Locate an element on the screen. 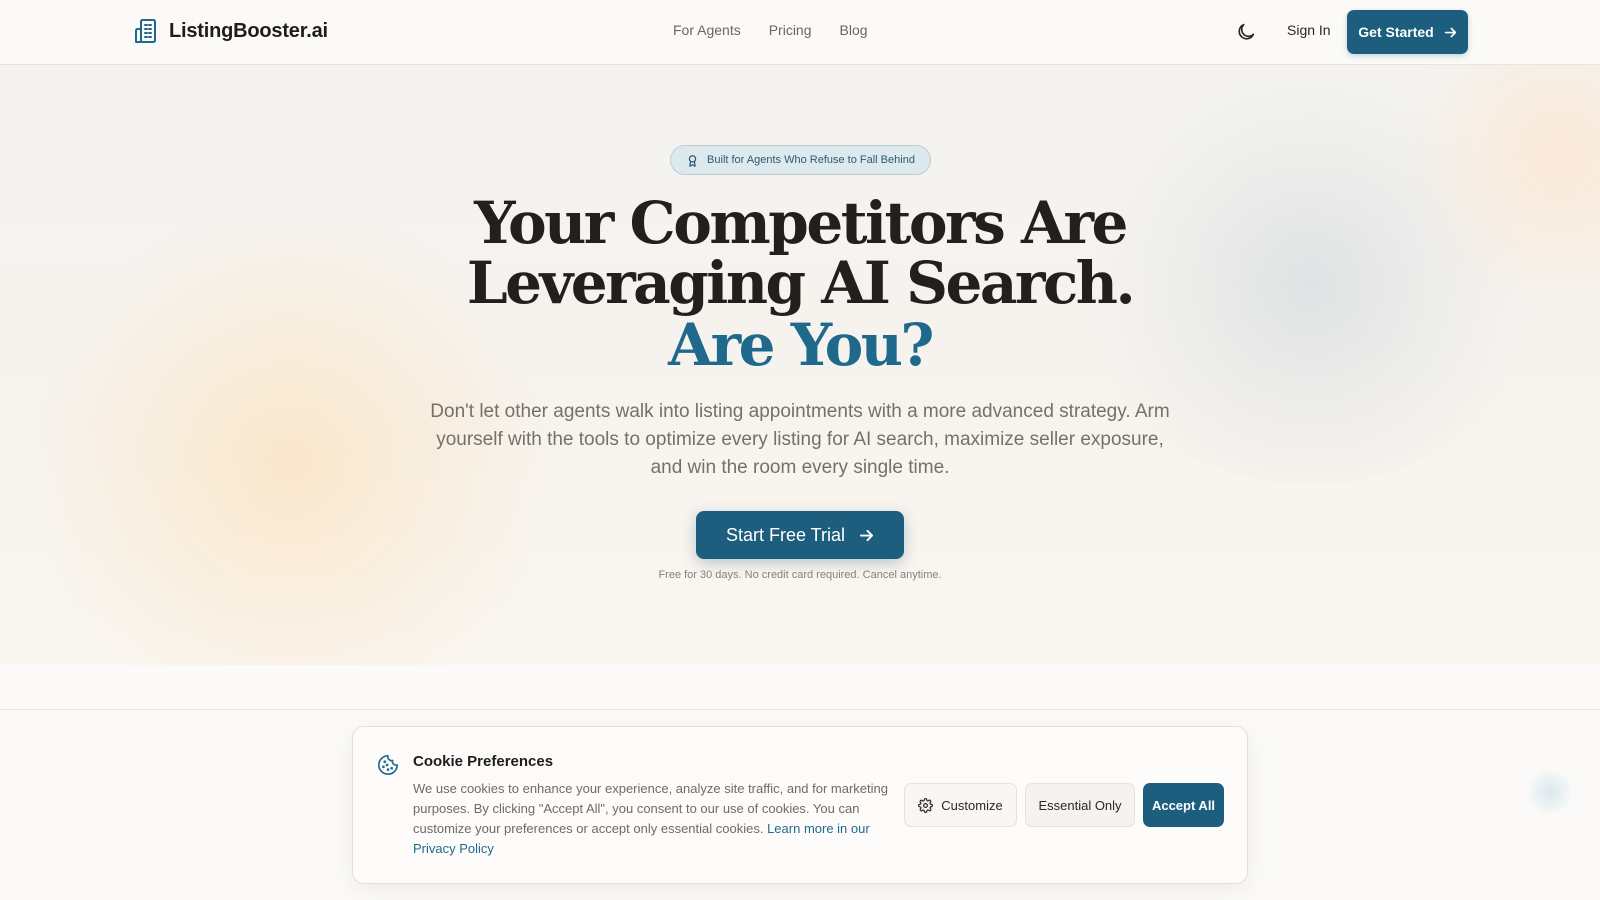  accept-all-button: Accept All is located at coordinates (1183, 805).